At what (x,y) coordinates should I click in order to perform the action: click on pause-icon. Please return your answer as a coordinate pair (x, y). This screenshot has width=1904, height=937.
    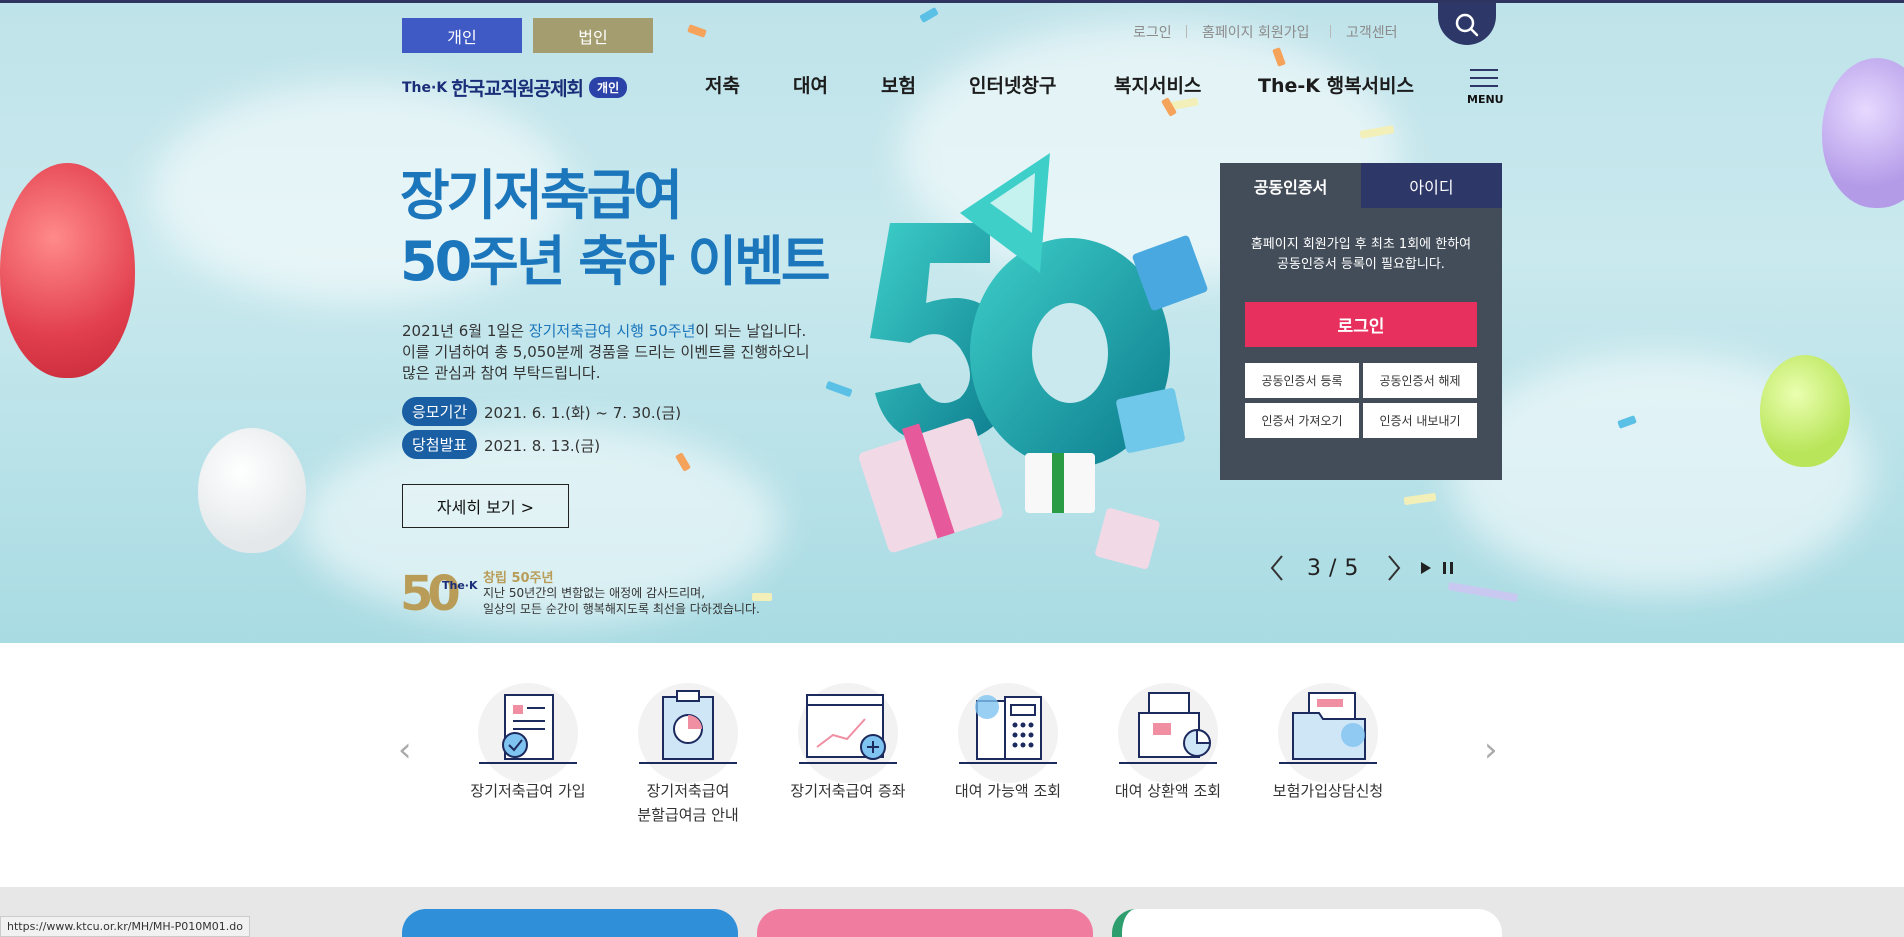
    Looking at the image, I should click on (1448, 568).